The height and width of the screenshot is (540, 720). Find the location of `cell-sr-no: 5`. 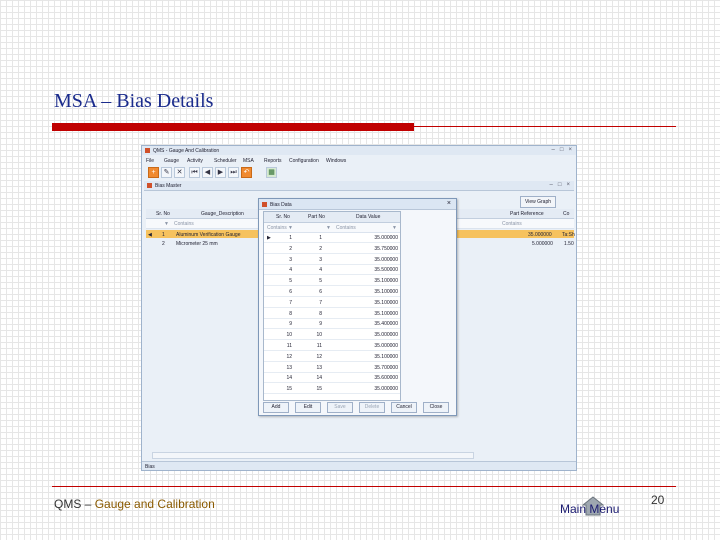

cell-sr-no: 5 is located at coordinates (290, 281).